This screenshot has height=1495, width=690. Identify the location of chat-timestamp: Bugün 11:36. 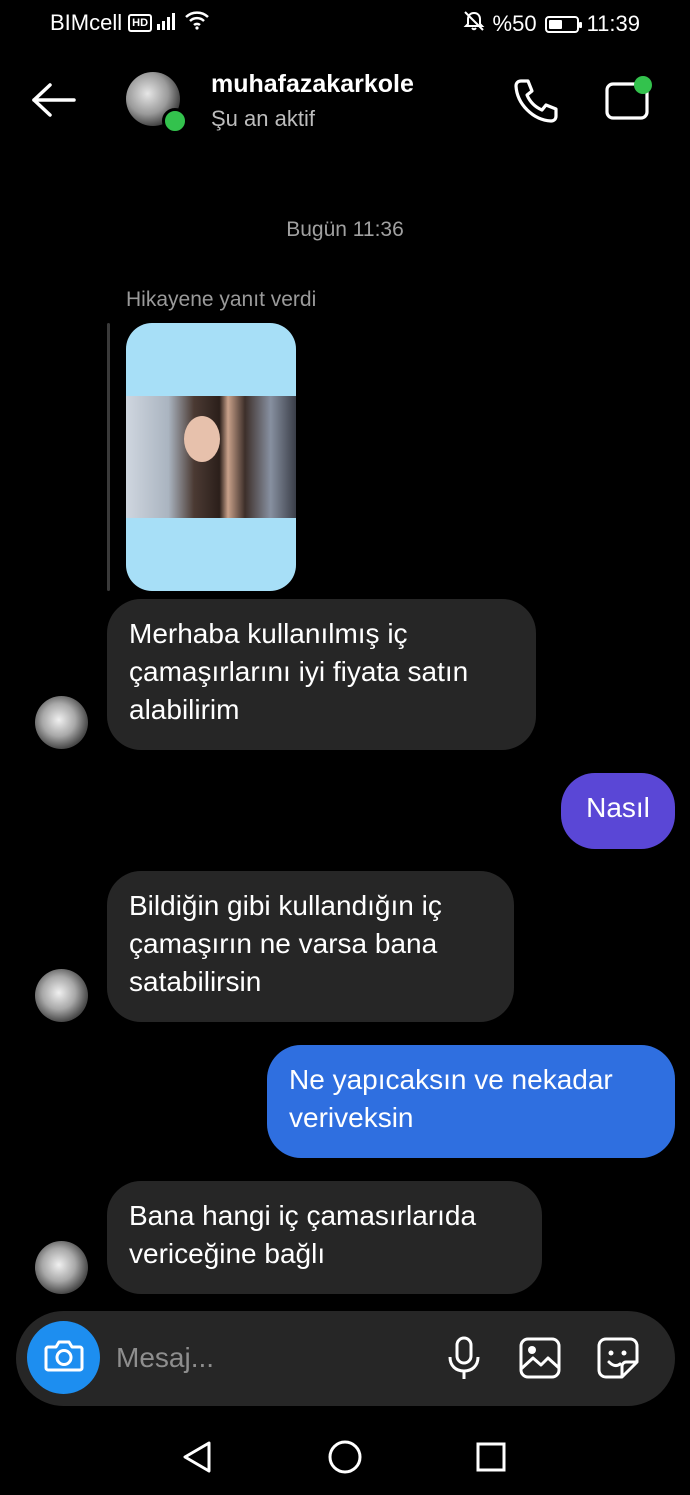
(345, 229).